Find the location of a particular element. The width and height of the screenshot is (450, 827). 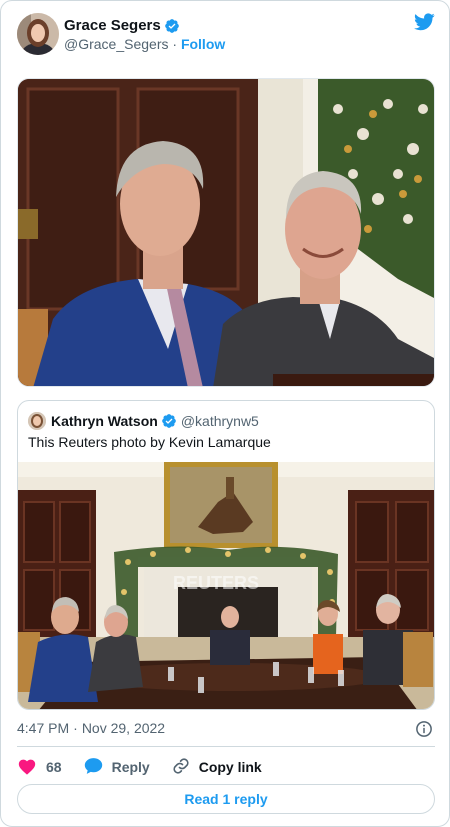

author-handle: @Grace_Segers is located at coordinates (116, 44).